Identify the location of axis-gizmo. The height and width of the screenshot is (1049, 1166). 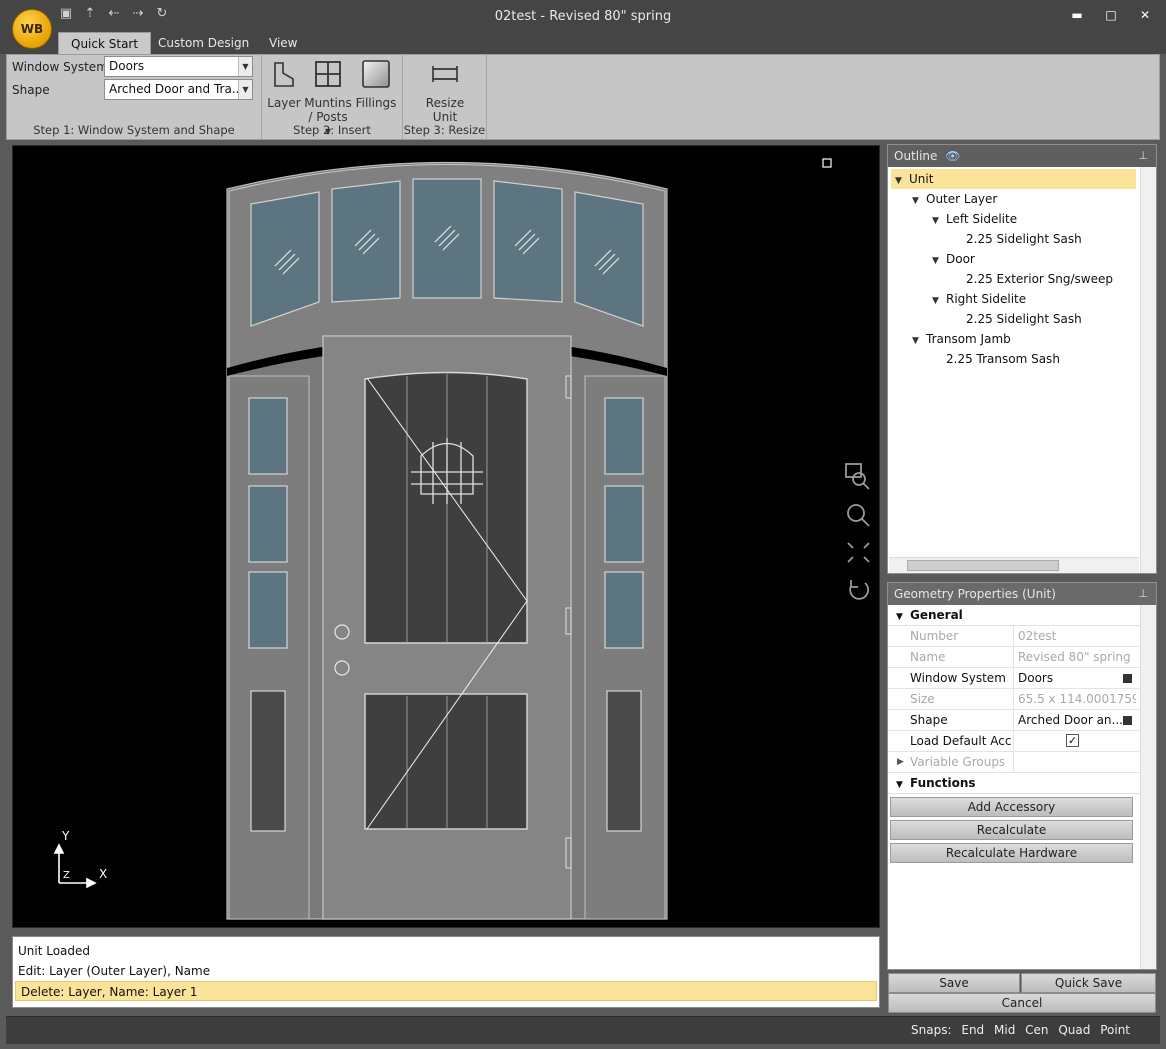
(75, 866).